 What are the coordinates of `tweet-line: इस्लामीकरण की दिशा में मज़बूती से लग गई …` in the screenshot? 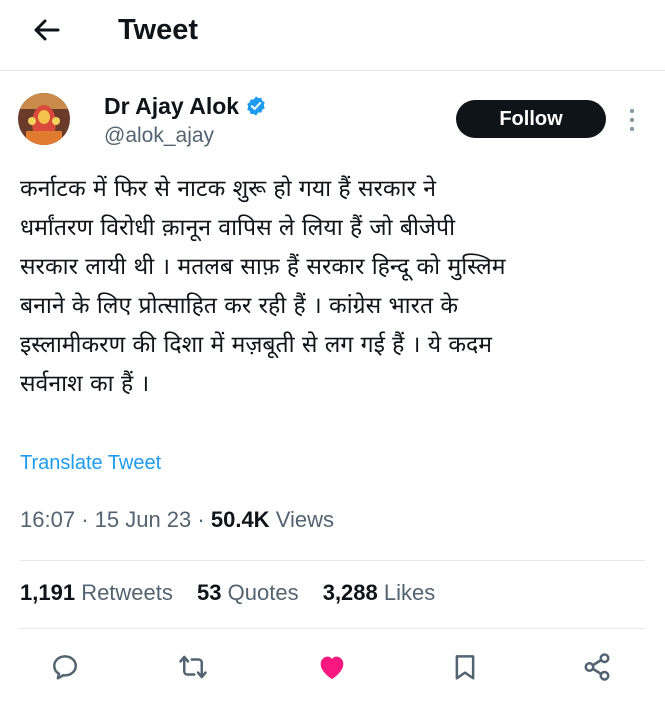 It's located at (256, 345).